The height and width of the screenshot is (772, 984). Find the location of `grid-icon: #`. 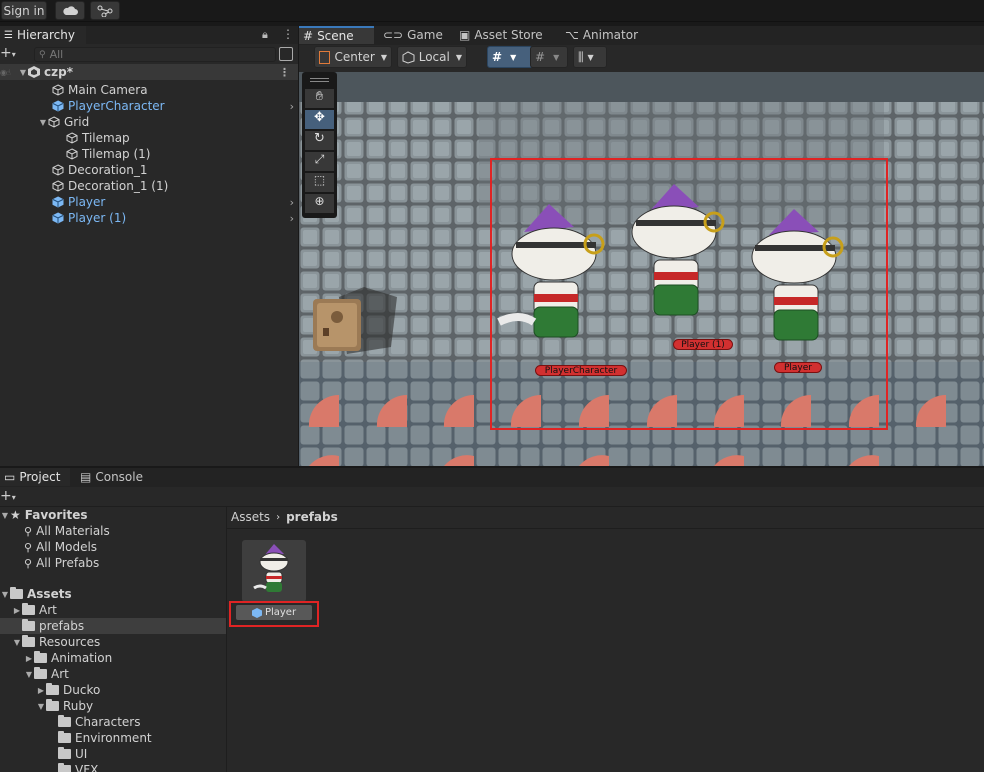

grid-icon: # is located at coordinates (308, 36).